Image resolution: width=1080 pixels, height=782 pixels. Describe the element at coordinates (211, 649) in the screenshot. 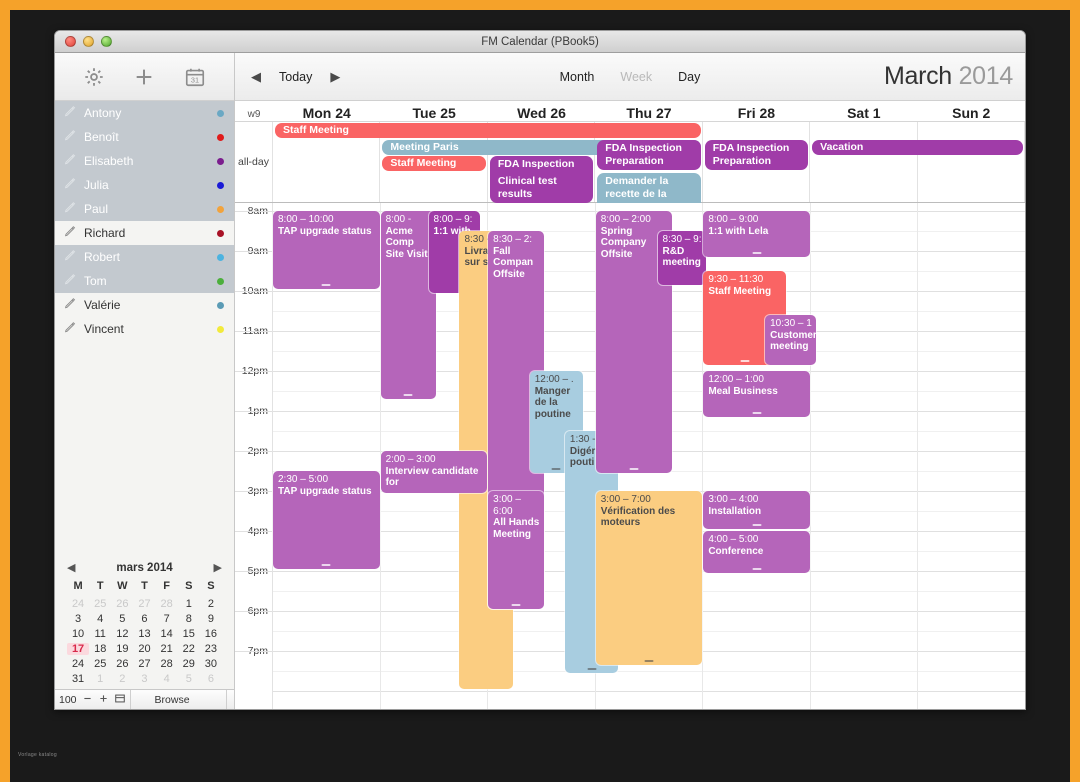

I see `mini-calendar-day: 23` at that location.